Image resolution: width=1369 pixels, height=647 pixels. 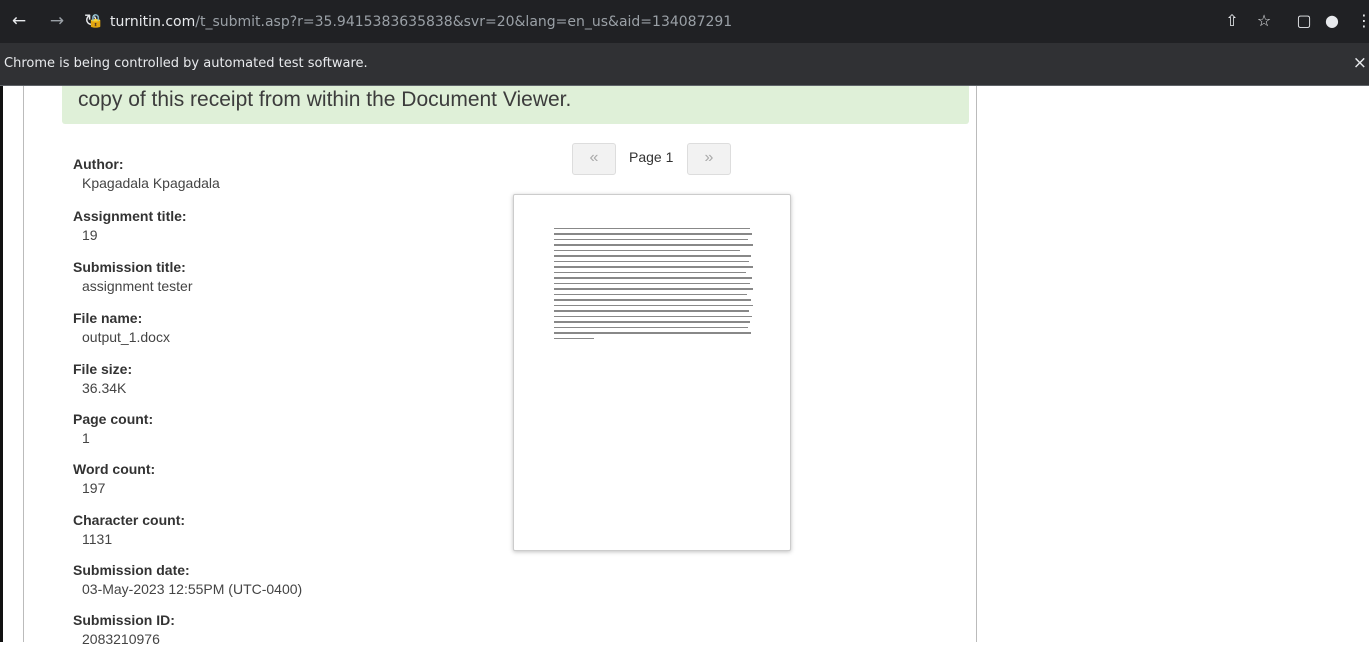 What do you see at coordinates (1232, 21) in the screenshot?
I see `share-icon: ⇧` at bounding box center [1232, 21].